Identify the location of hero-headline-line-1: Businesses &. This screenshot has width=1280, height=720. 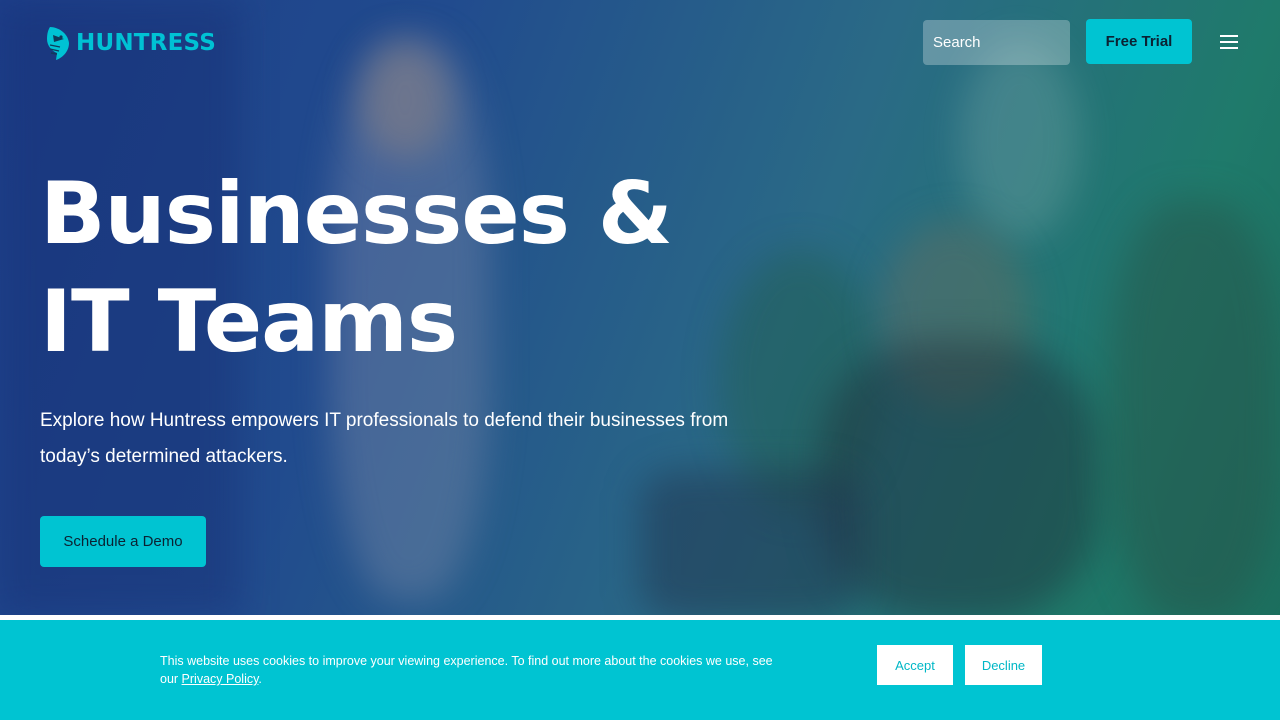
(356, 214).